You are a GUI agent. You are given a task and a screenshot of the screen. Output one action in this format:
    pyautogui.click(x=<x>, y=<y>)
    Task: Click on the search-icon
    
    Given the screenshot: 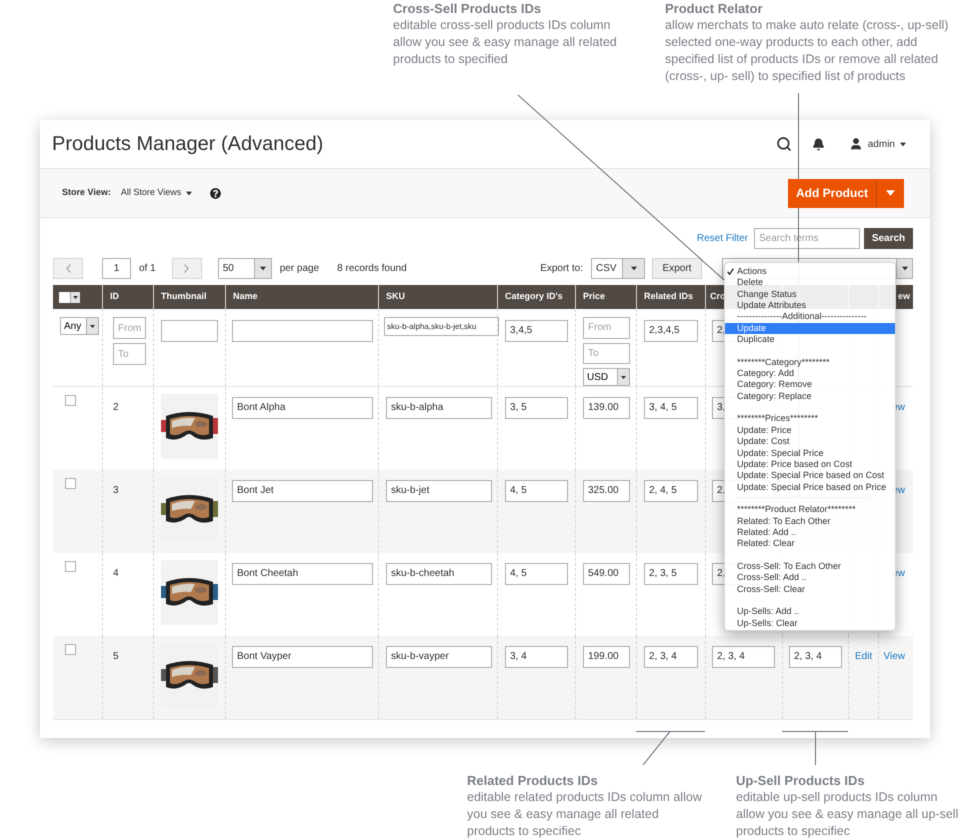 What is the action you would take?
    pyautogui.click(x=784, y=144)
    